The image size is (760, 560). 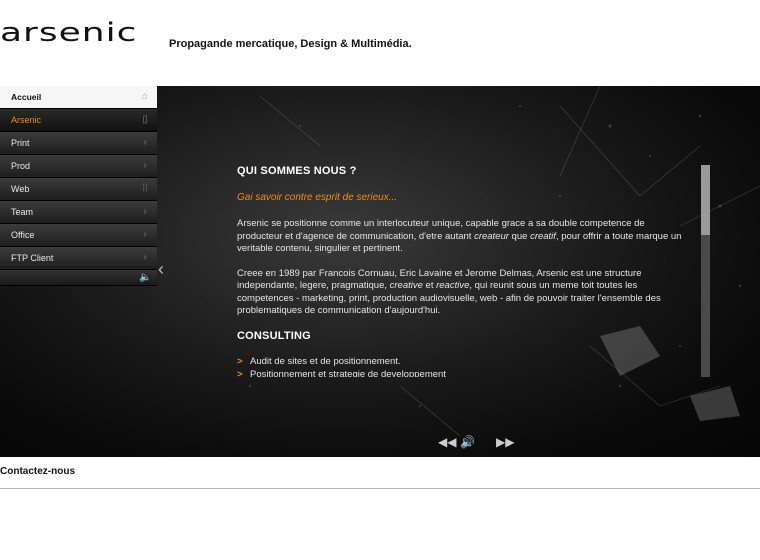 What do you see at coordinates (26, 97) in the screenshot?
I see `nav-label: Accueil` at bounding box center [26, 97].